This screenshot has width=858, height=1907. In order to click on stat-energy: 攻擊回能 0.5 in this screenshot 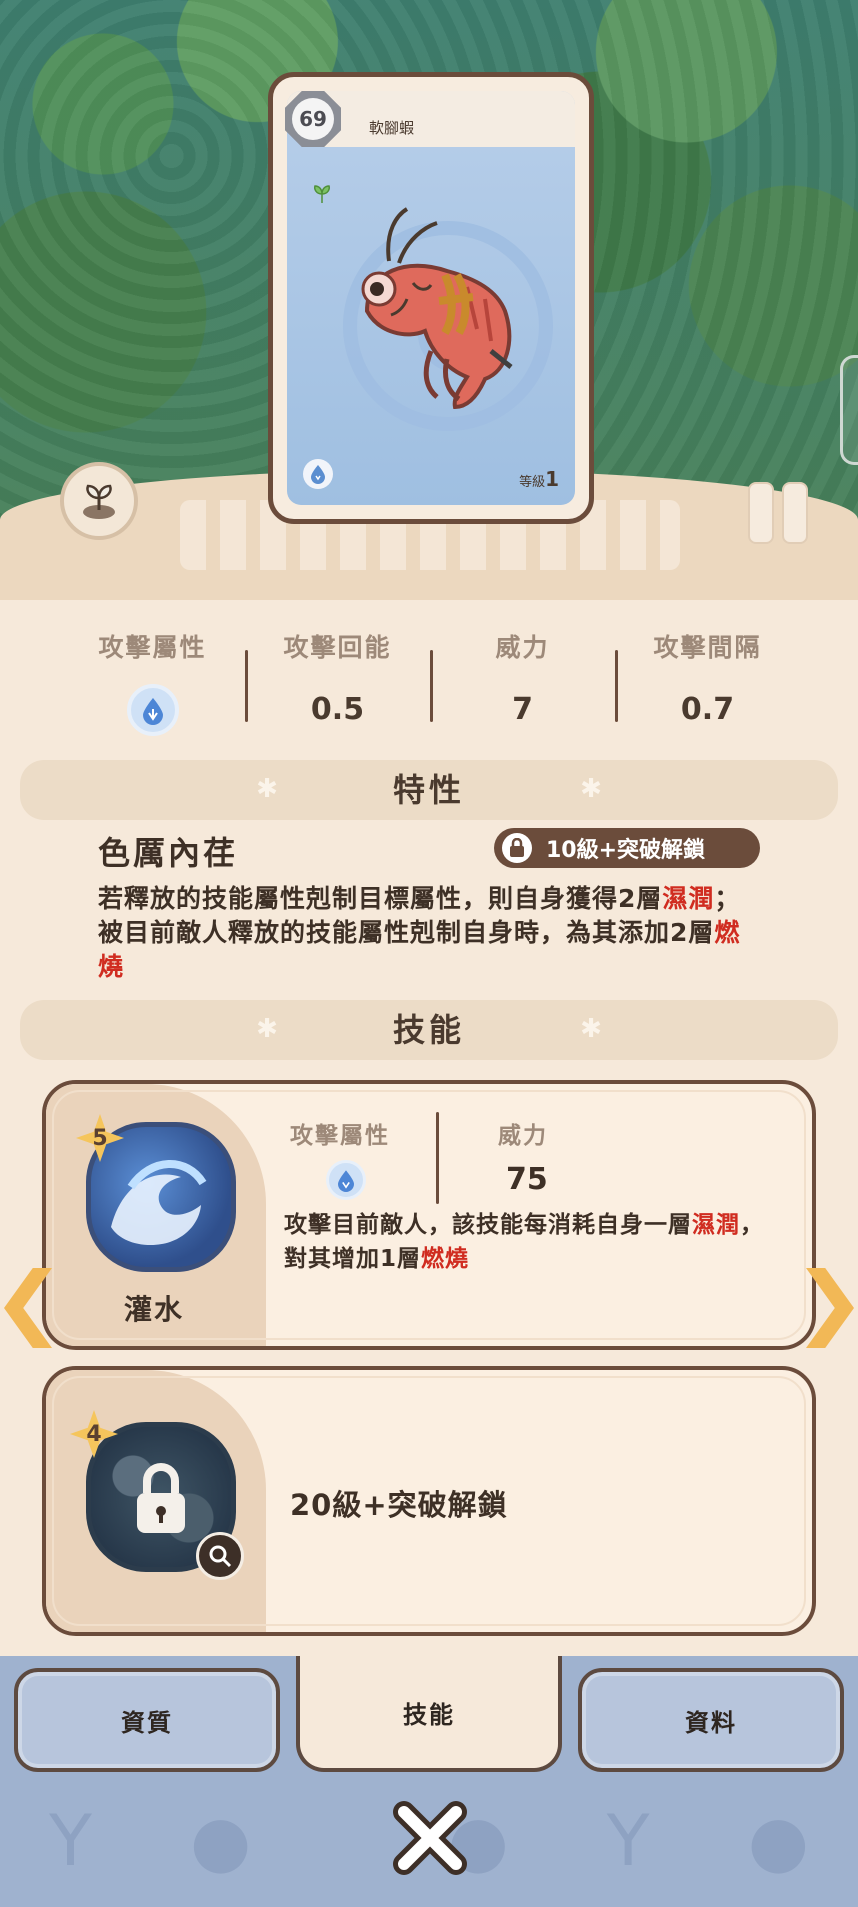, I will do `click(337, 683)`.